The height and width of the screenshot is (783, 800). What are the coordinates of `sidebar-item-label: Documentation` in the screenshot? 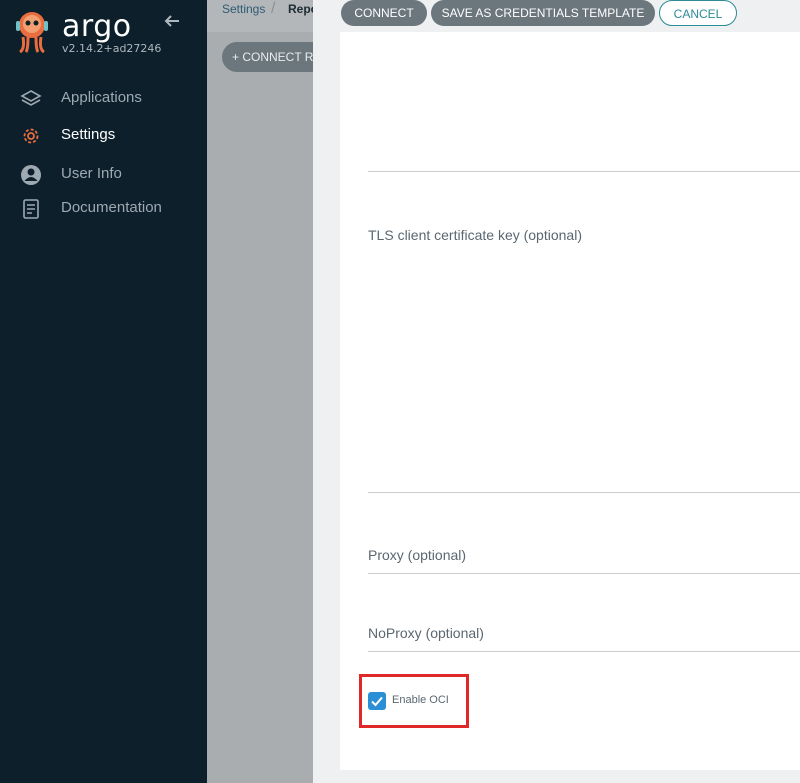 It's located at (111, 207).